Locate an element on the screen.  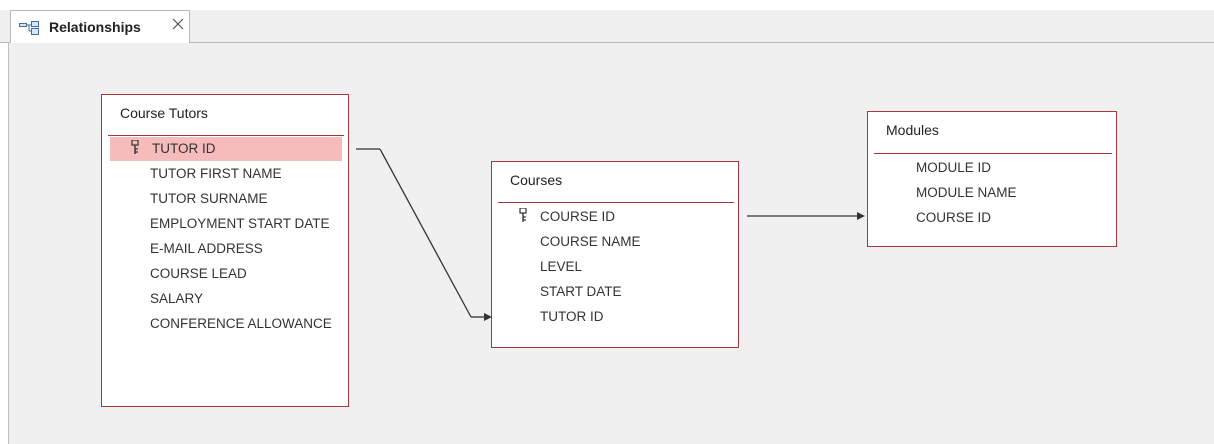
field-name: COURSE LEAD is located at coordinates (198, 273).